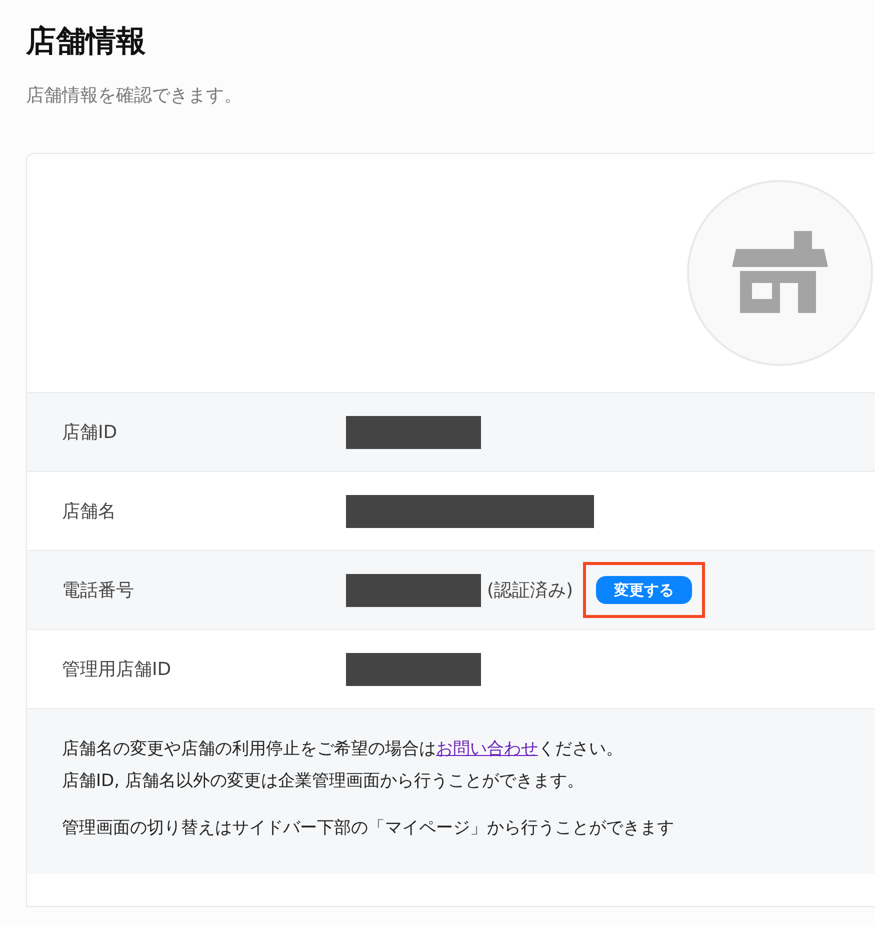 The height and width of the screenshot is (925, 875). Describe the element at coordinates (343, 749) in the screenshot. I see `notice-text: 店舗名の変更や店舗の利用停止をご希望の場合はお問い合わせ ください。` at that location.